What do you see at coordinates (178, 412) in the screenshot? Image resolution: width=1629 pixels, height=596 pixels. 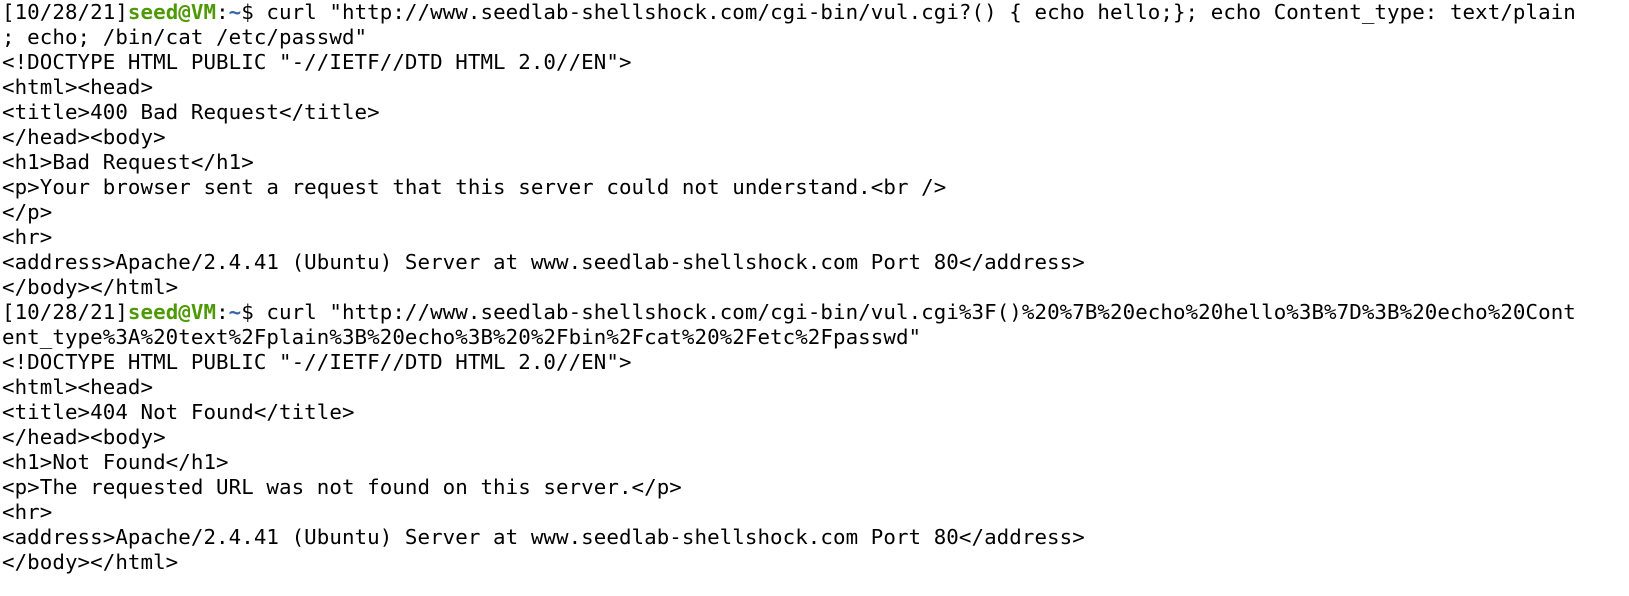 I see `output-line: <title>404 Not Found</title>` at bounding box center [178, 412].